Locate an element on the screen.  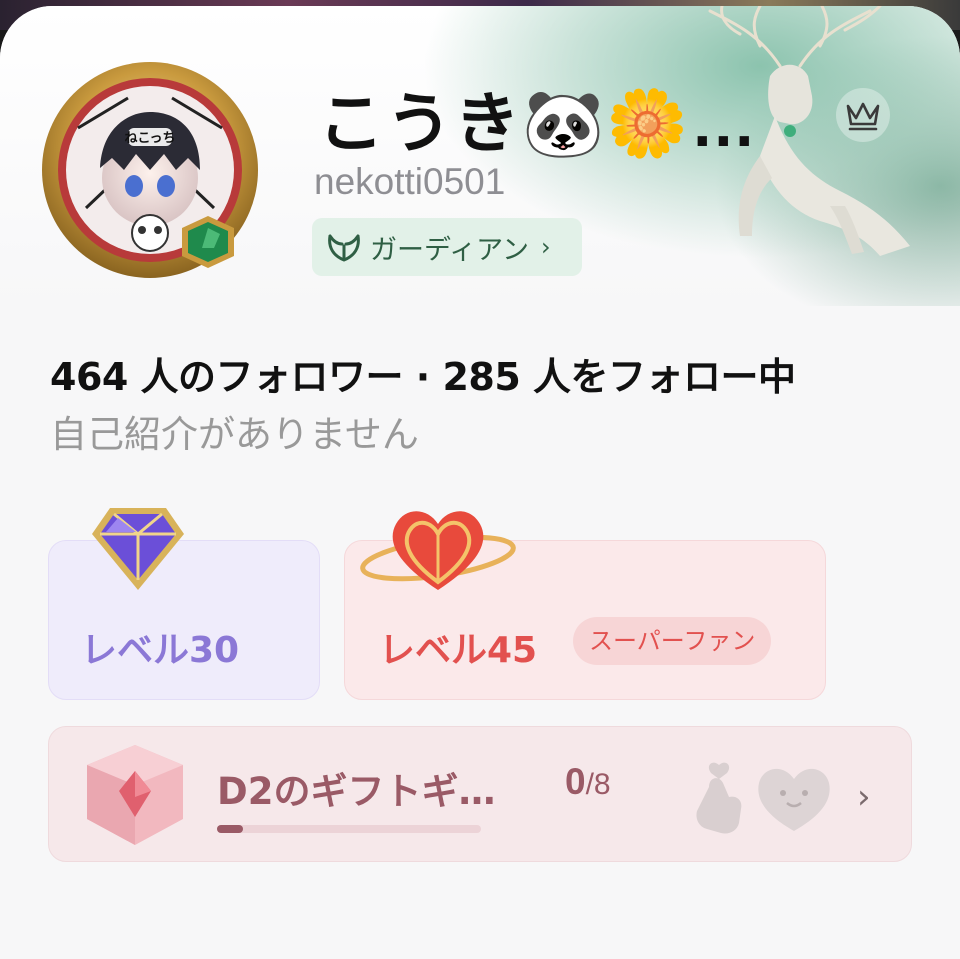
gift-total: /8 is located at coordinates (598, 784).